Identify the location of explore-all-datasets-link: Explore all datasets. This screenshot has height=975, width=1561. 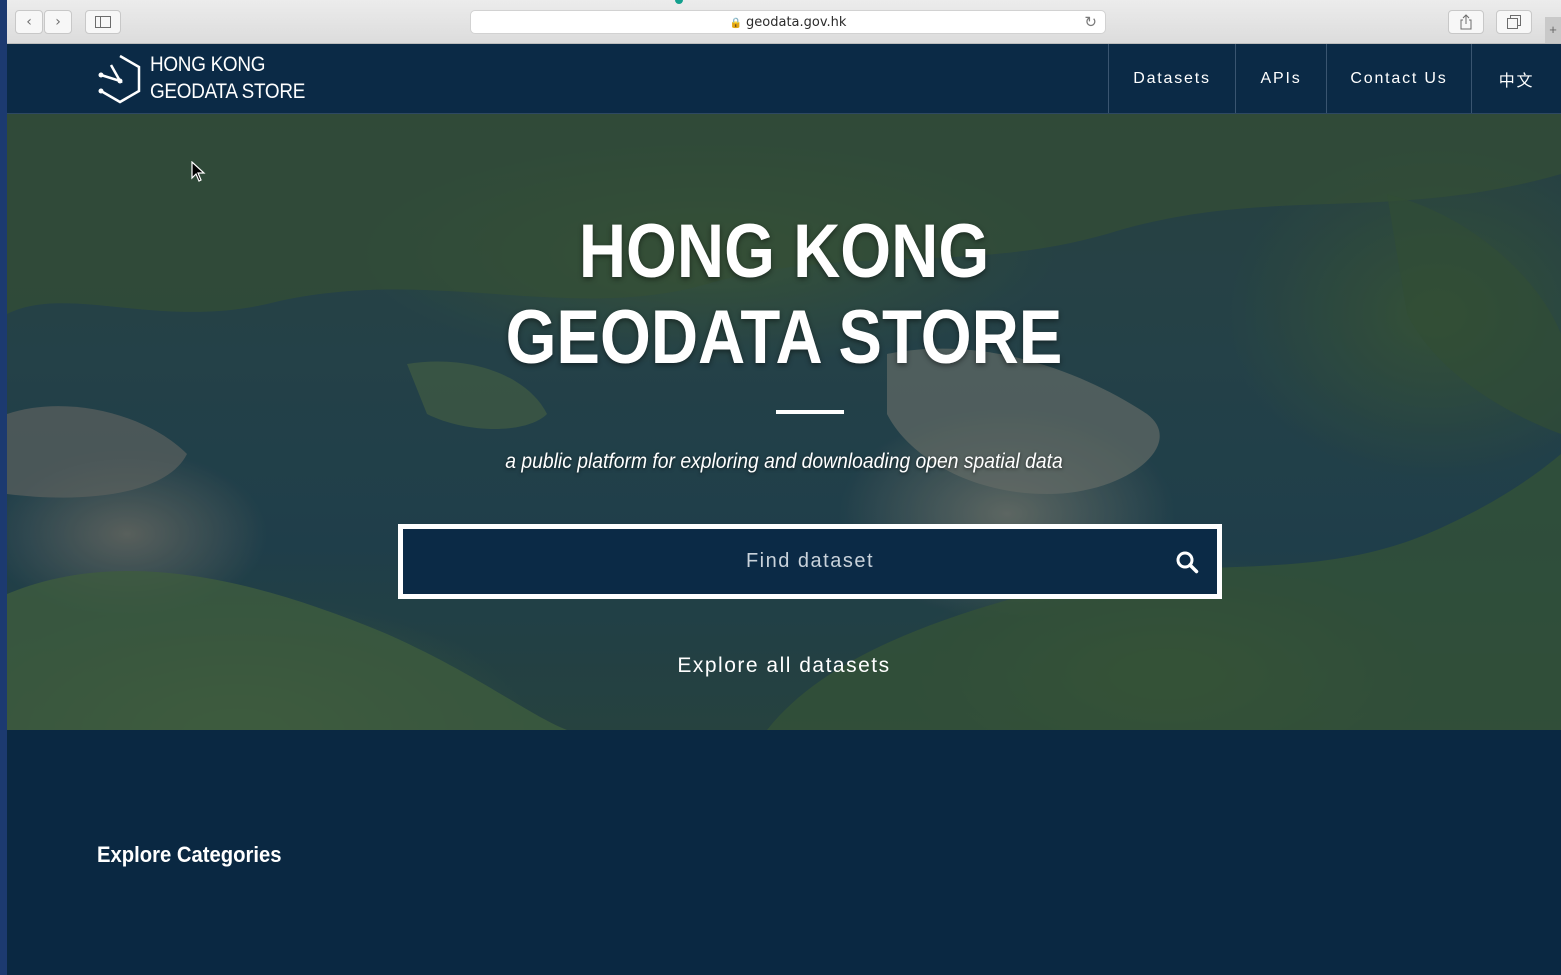
(784, 666).